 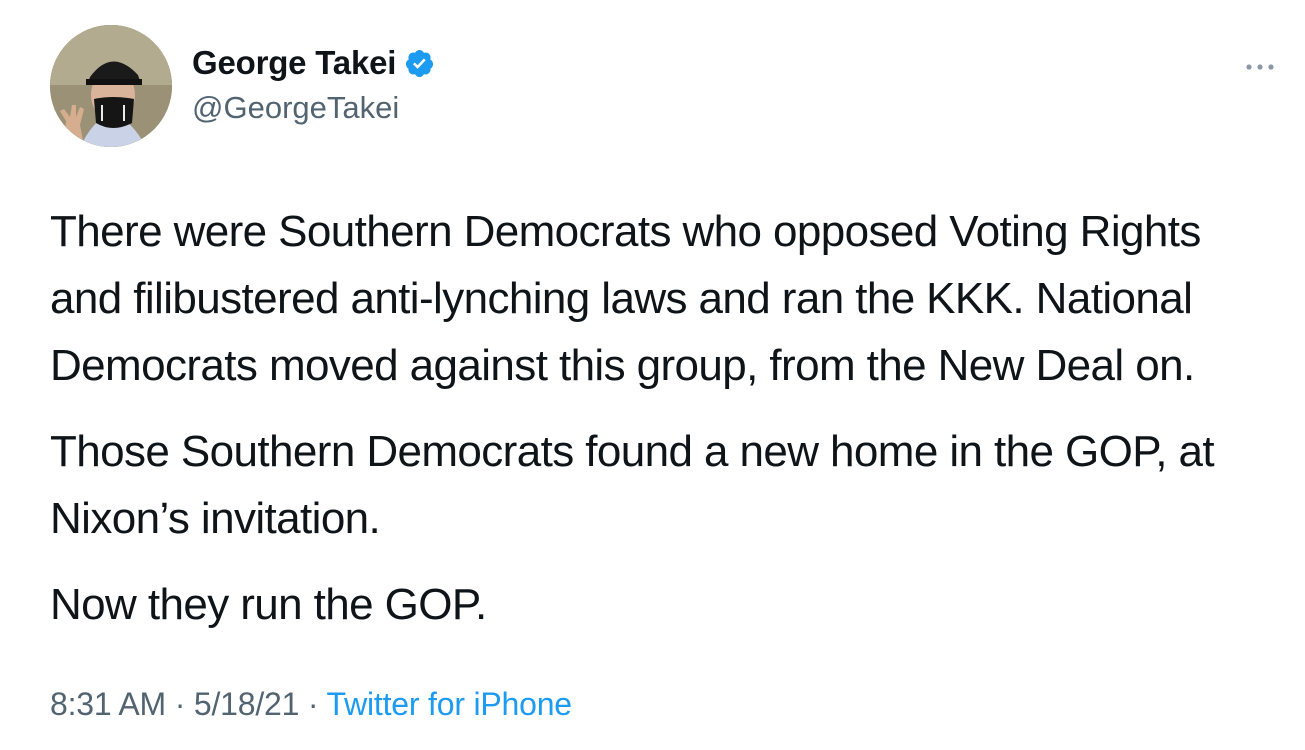 What do you see at coordinates (268, 604) in the screenshot?
I see `tweet-paragraph: Now they run the GOP.` at bounding box center [268, 604].